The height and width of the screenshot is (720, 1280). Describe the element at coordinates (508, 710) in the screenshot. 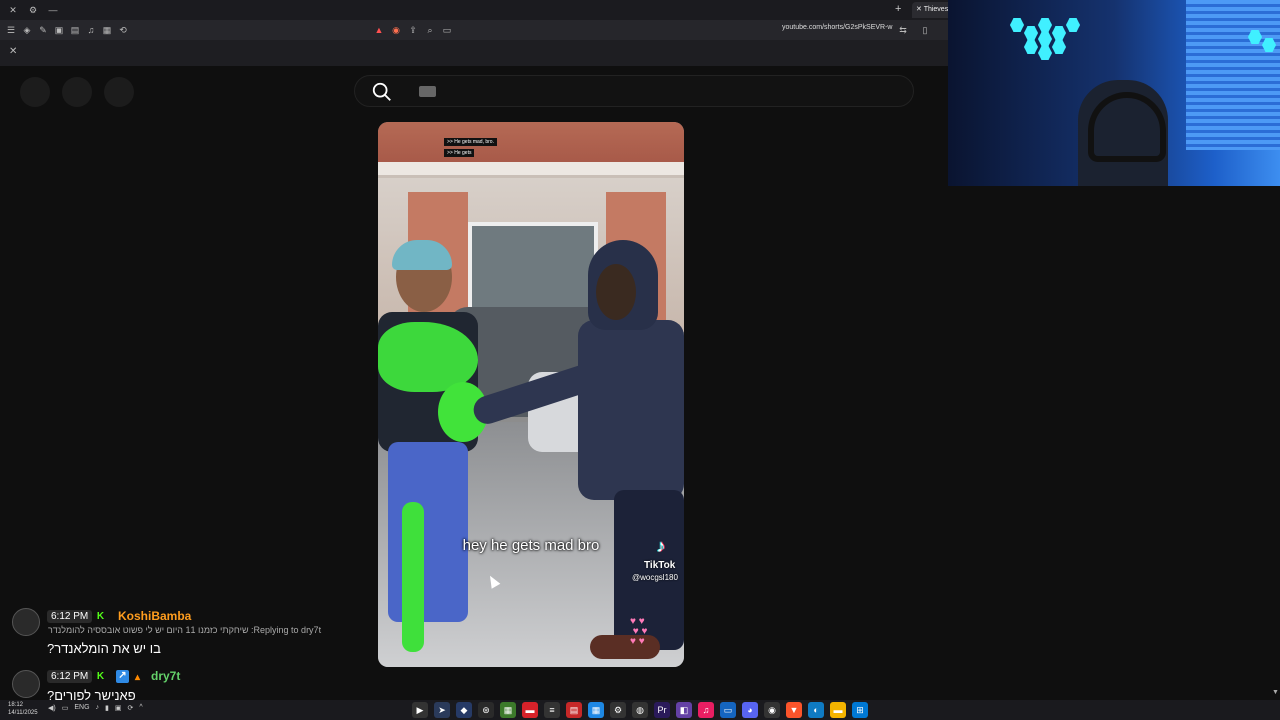

I see `minecraft-icon: ▦` at that location.